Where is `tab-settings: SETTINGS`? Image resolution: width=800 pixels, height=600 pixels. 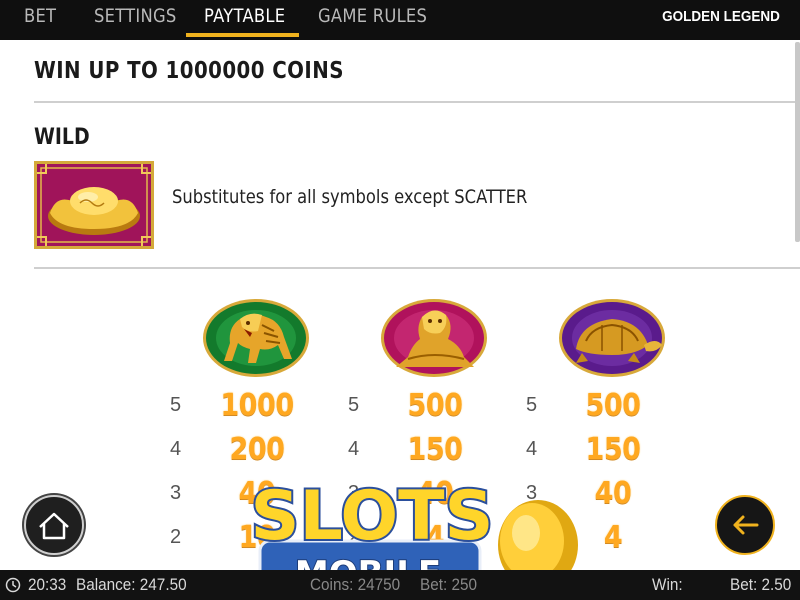
tab-settings: SETTINGS is located at coordinates (135, 18).